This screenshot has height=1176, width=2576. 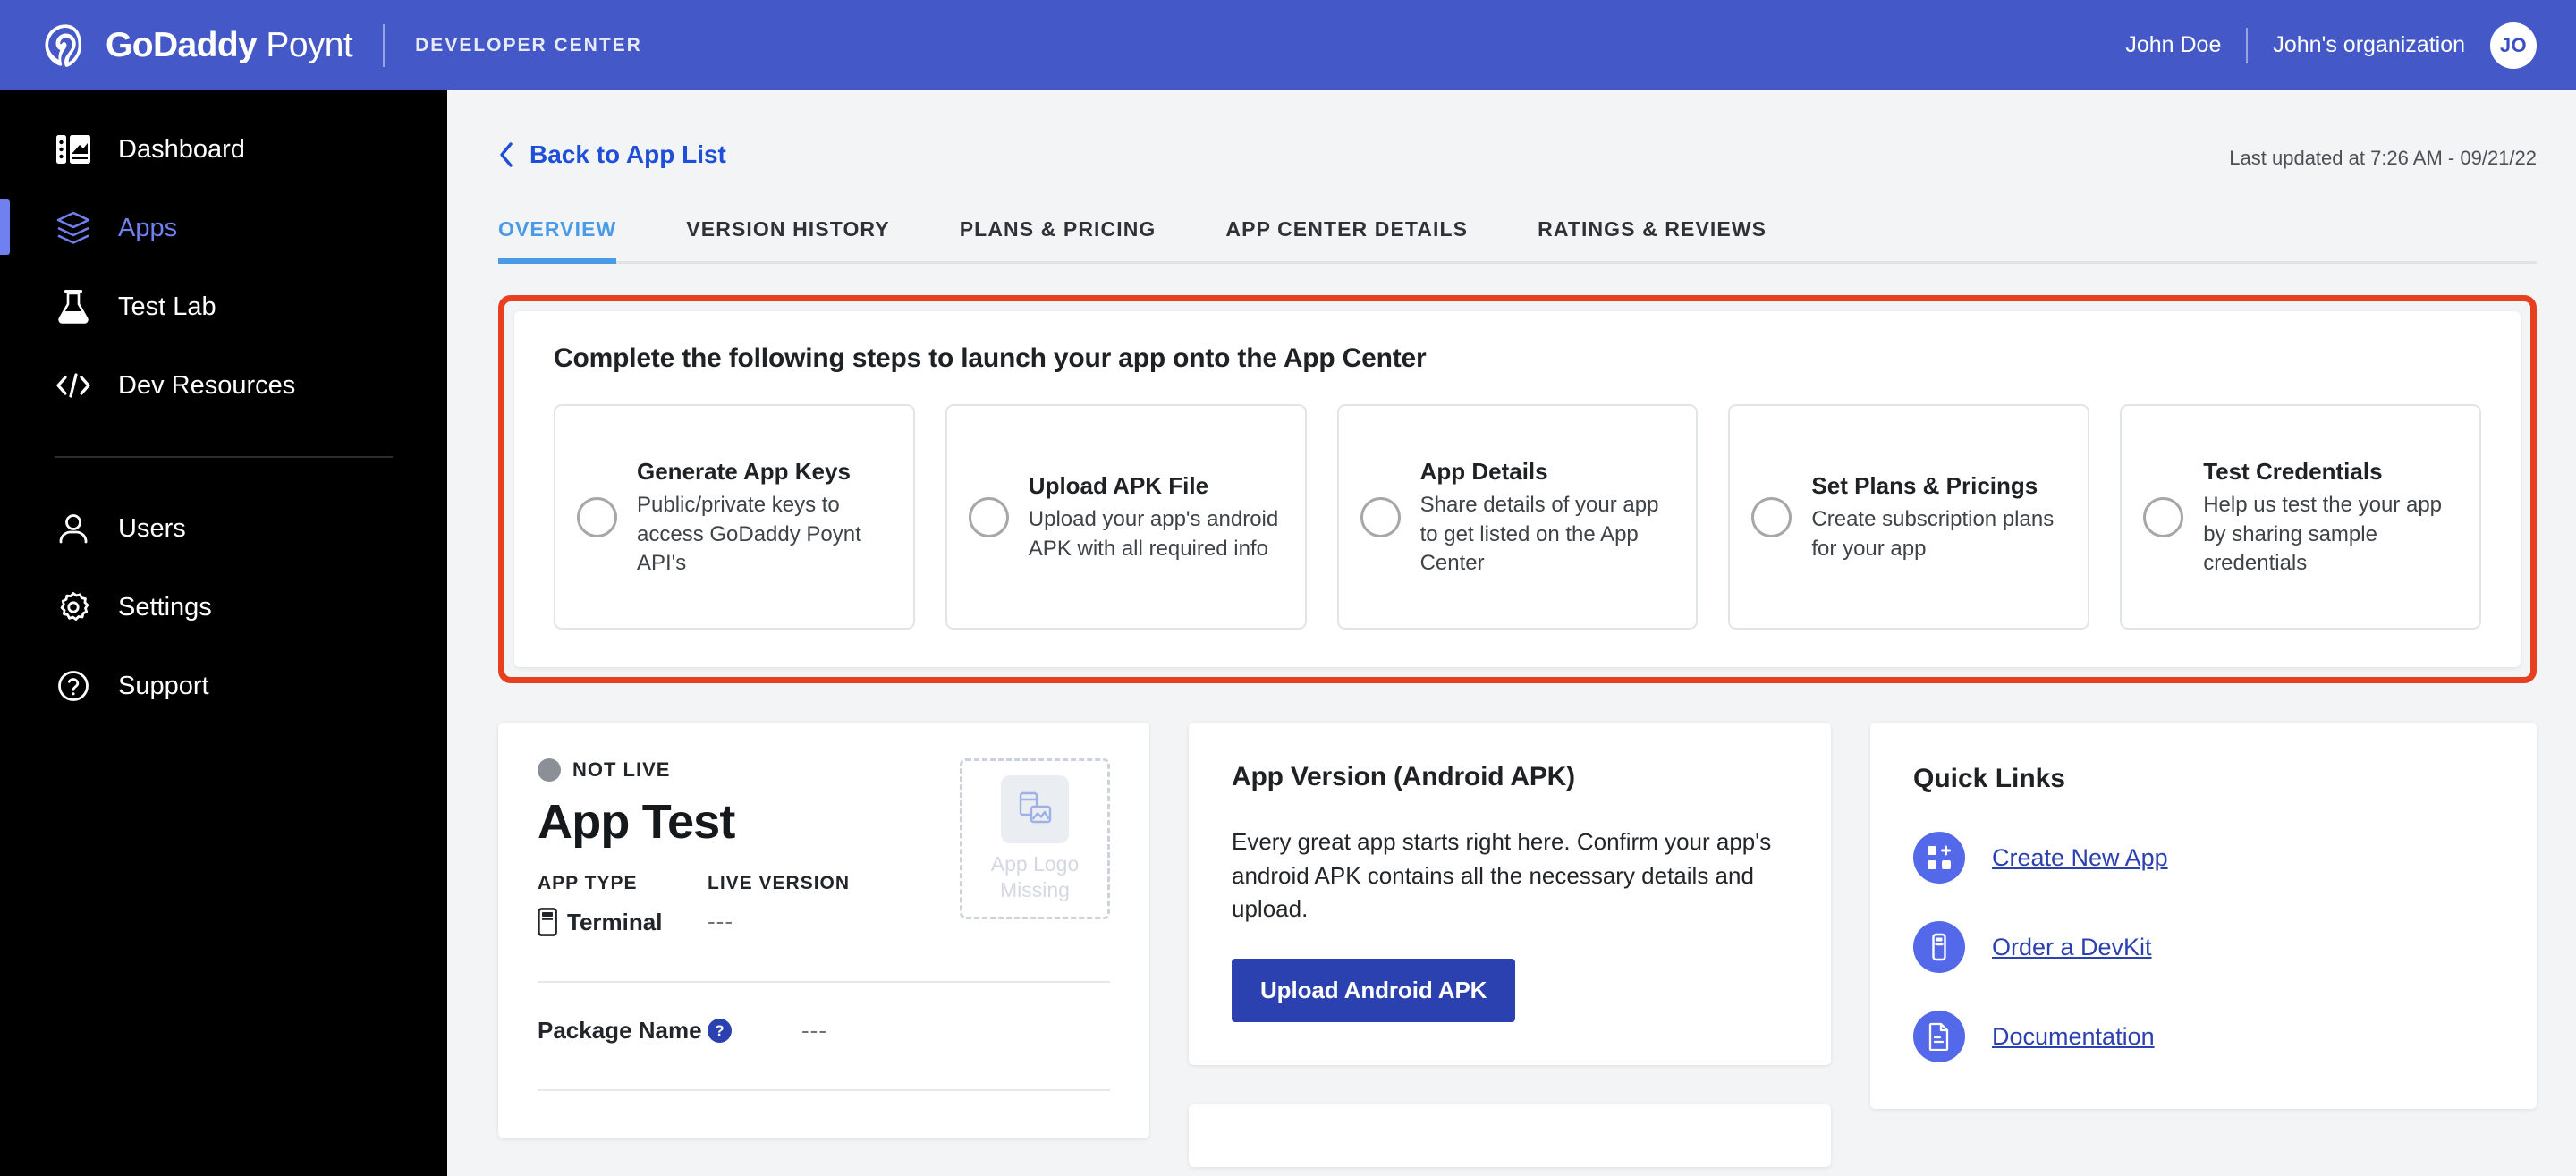 What do you see at coordinates (384, 45) in the screenshot?
I see `brand-divider` at bounding box center [384, 45].